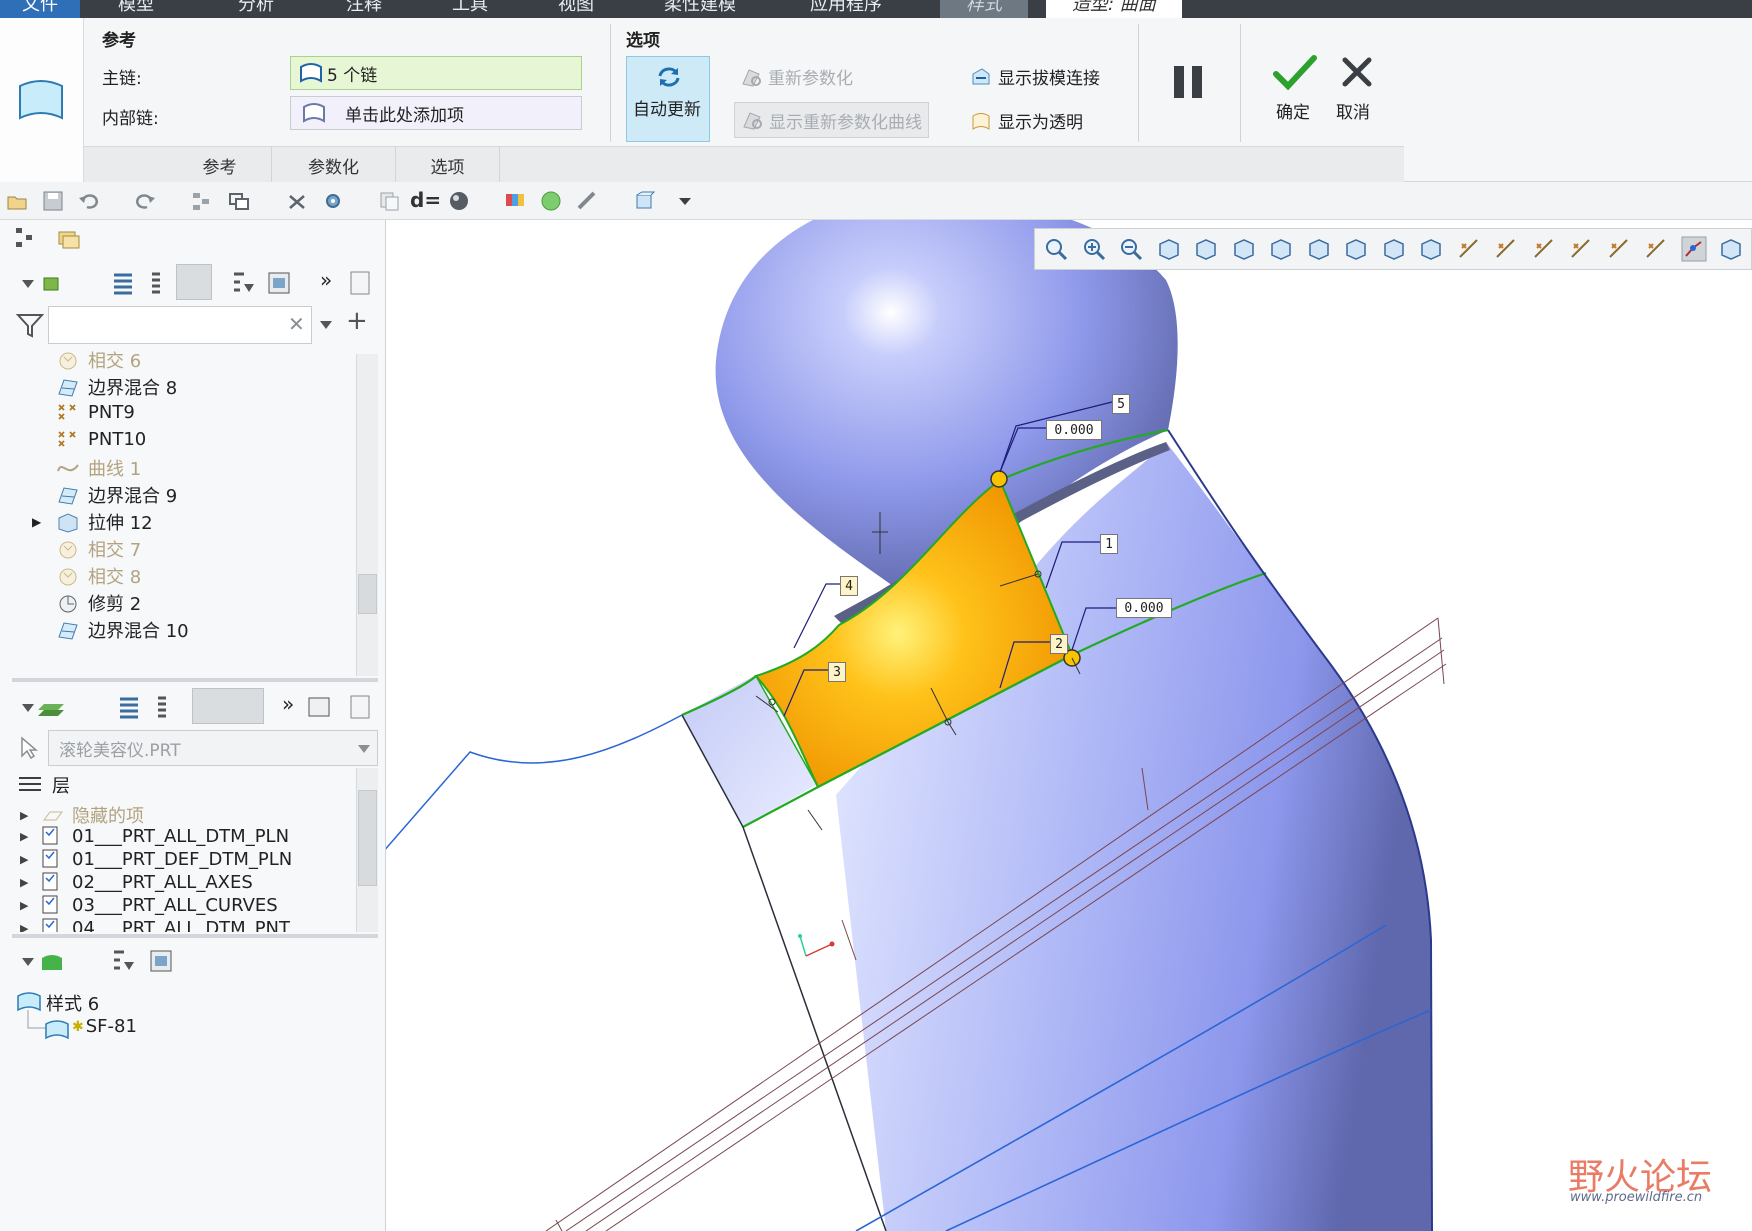  Describe the element at coordinates (1581, 249) in the screenshot. I see `curve-display-icon` at that location.